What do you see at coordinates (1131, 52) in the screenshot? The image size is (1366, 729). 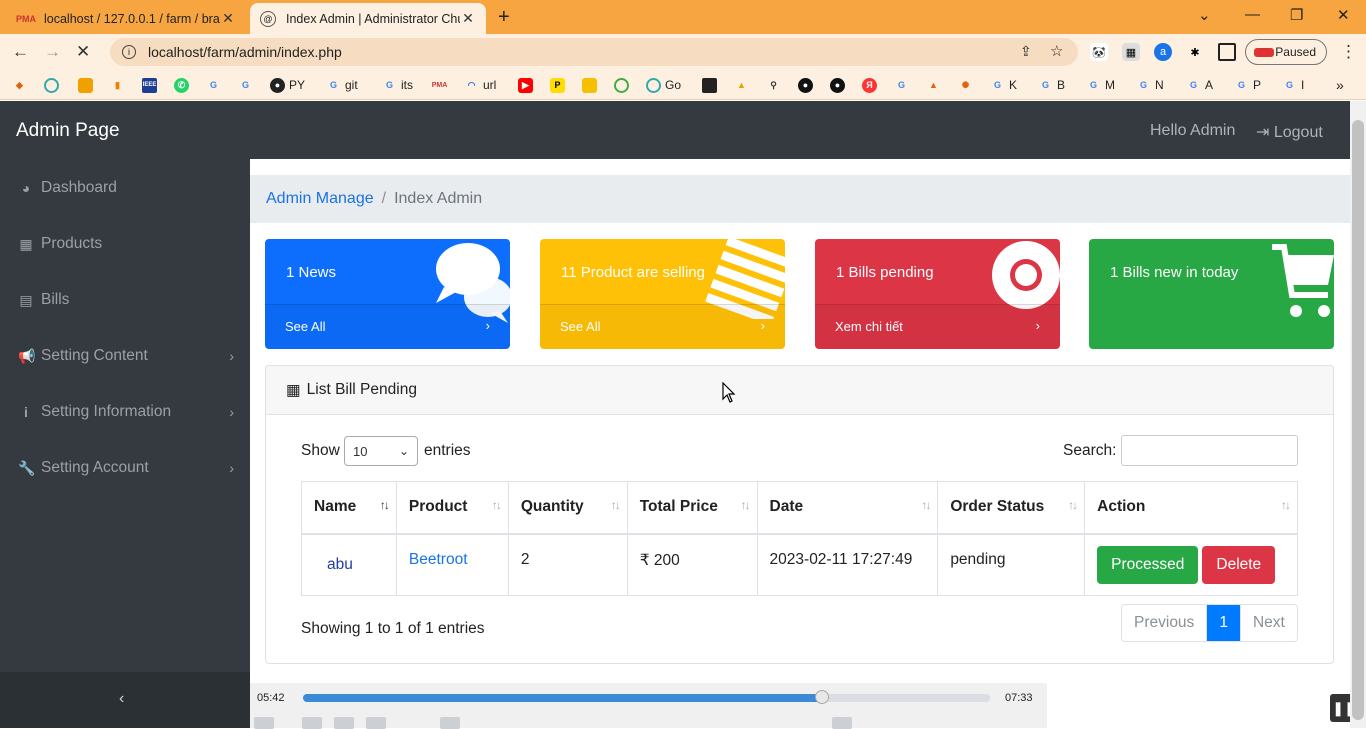 I see `extension-icon: ▦` at bounding box center [1131, 52].